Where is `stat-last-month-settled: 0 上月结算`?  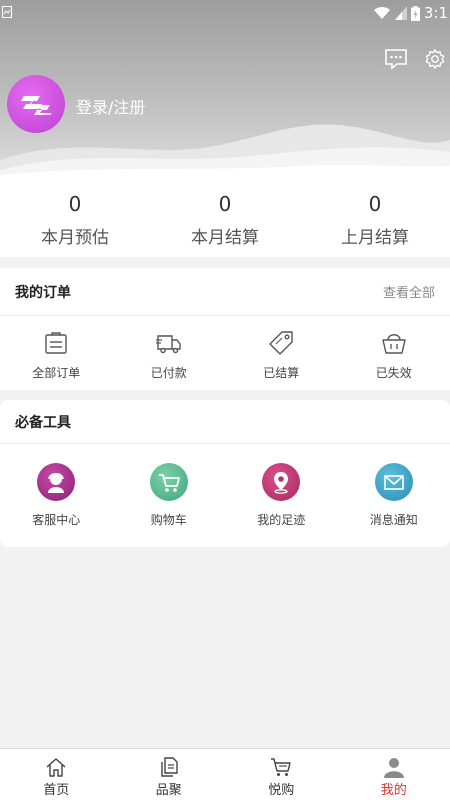 stat-last-month-settled: 0 上月结算 is located at coordinates (375, 216).